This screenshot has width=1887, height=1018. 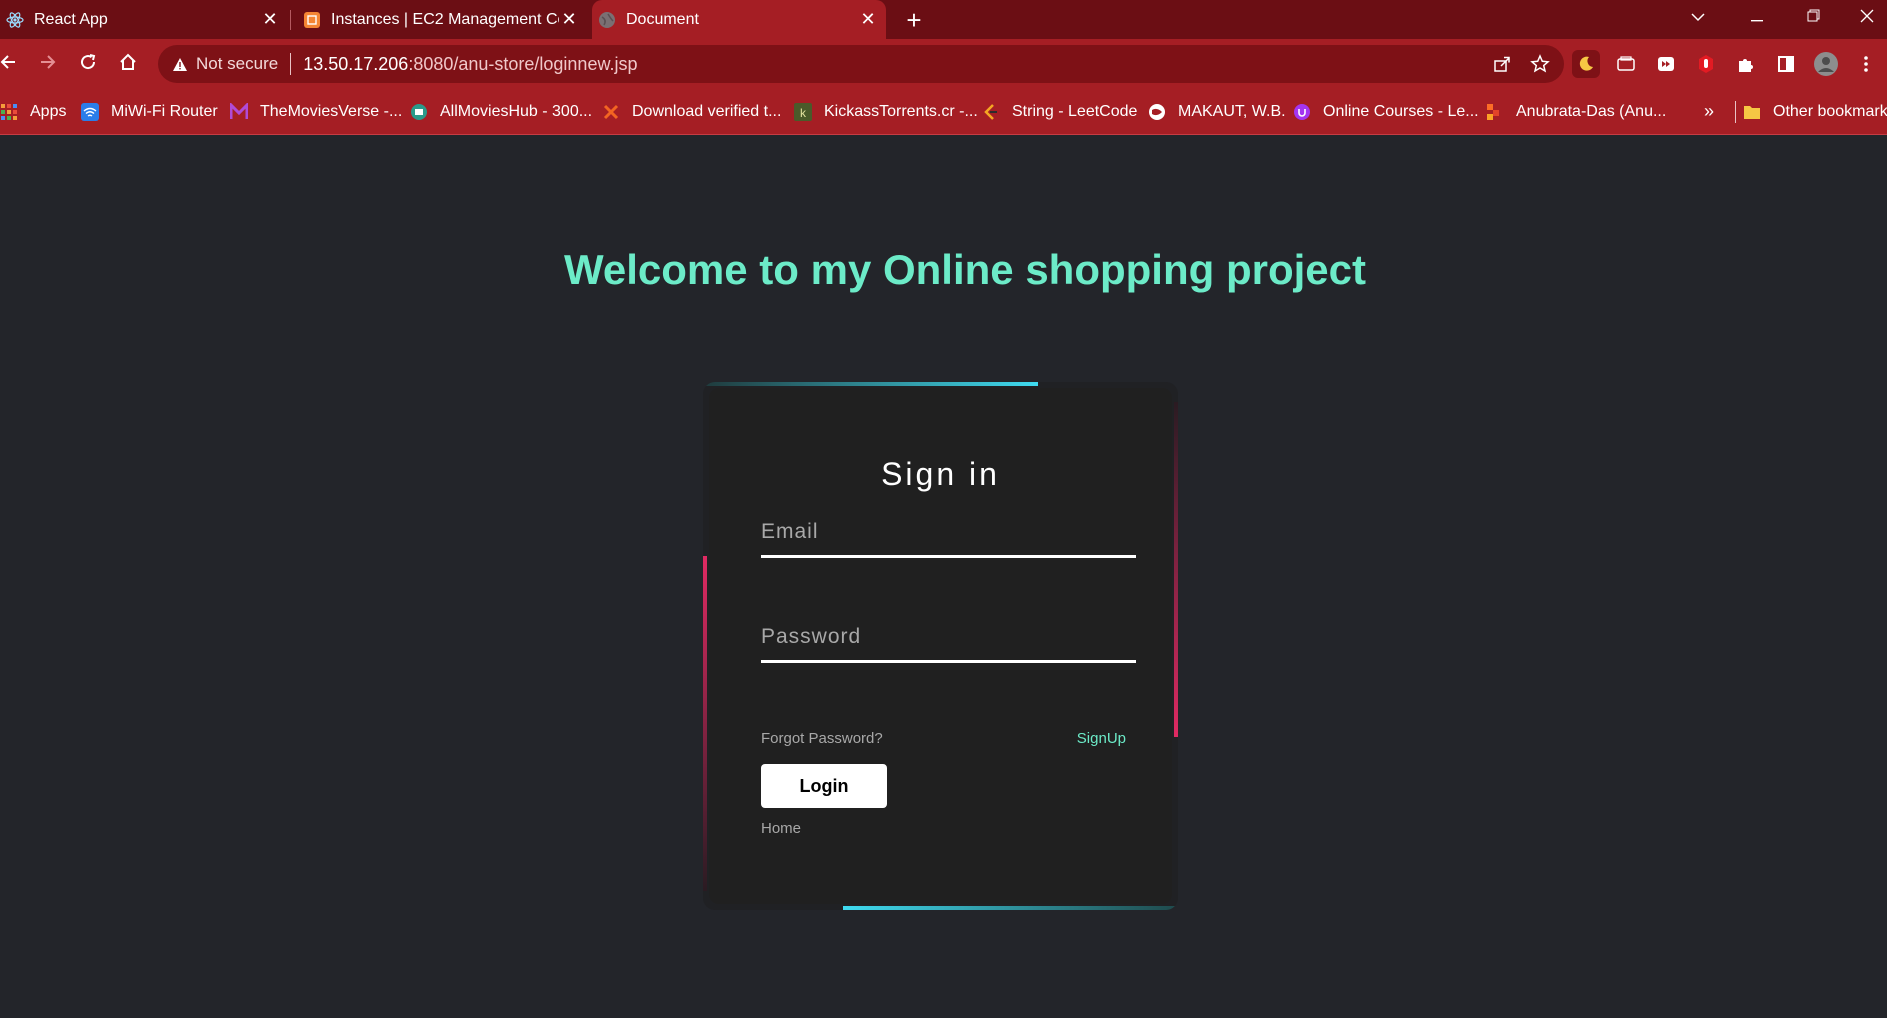 What do you see at coordinates (291, 64) in the screenshot?
I see `omnibox-divider` at bounding box center [291, 64].